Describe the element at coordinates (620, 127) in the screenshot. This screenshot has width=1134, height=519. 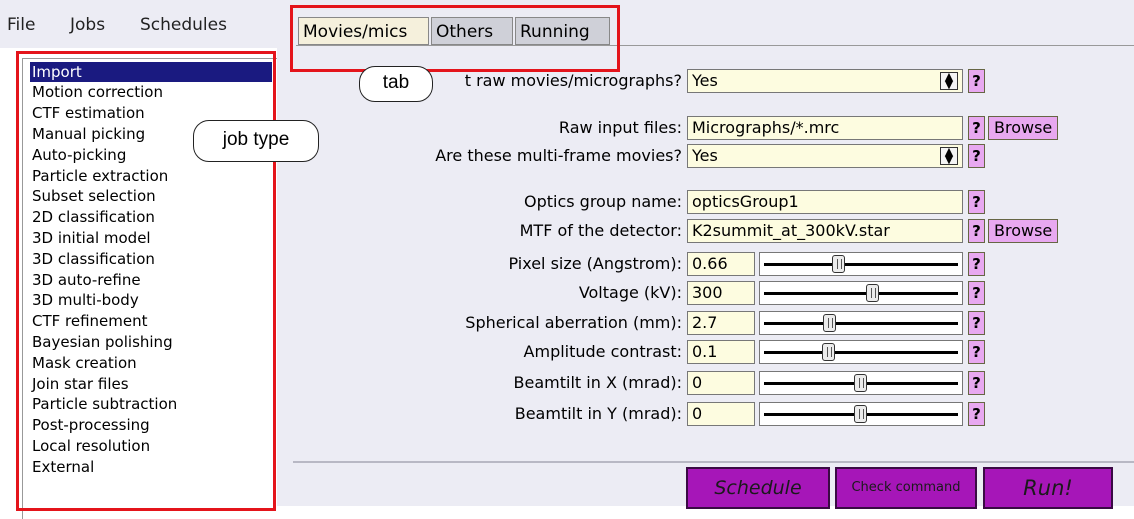
I see `raw-input-label: Raw input files:` at that location.